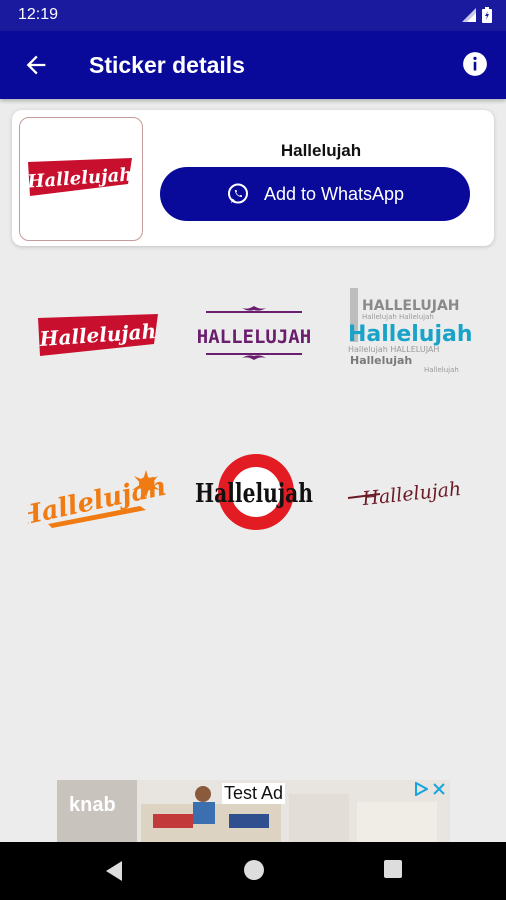  What do you see at coordinates (381, 360) in the screenshot?
I see `cloud-small-3: Hallelujah` at bounding box center [381, 360].